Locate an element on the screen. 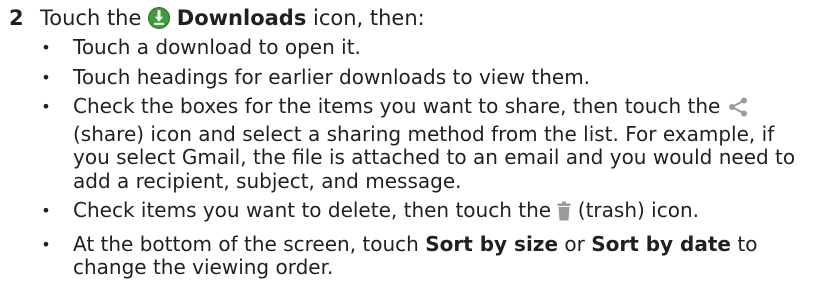 The width and height of the screenshot is (821, 305). trash-icon is located at coordinates (564, 214).